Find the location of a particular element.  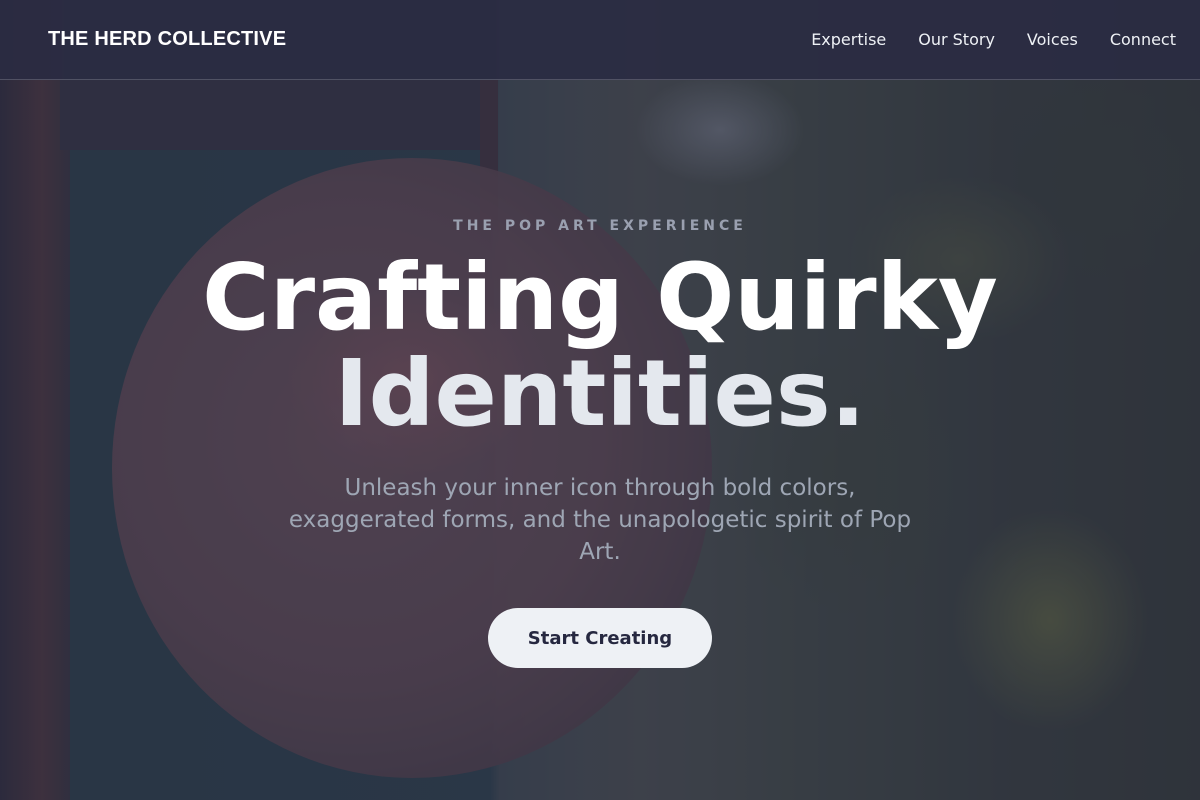

hero-headline-line-1: Crafting Quirky is located at coordinates (600, 297).